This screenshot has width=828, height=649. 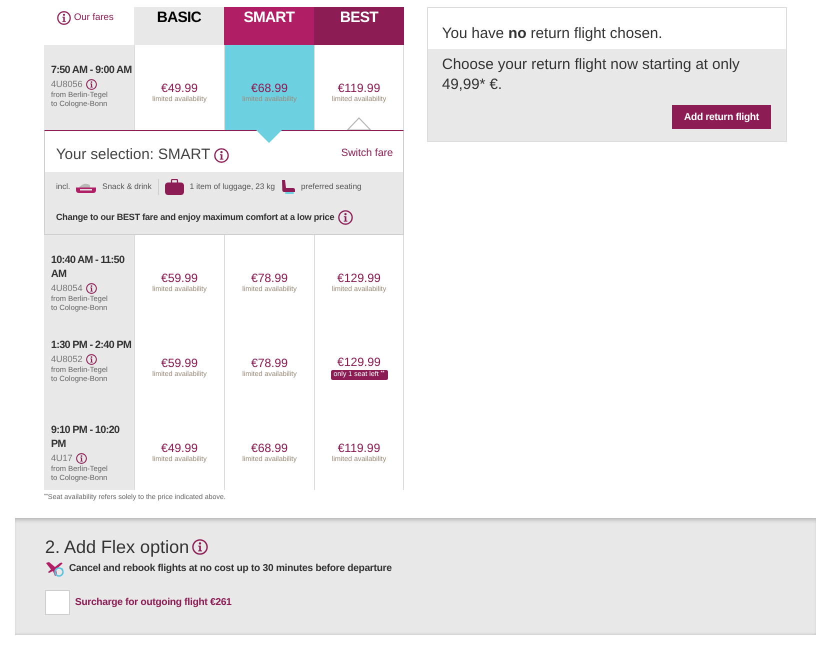 What do you see at coordinates (721, 117) in the screenshot?
I see `add-return-flight-button: Add return flight` at bounding box center [721, 117].